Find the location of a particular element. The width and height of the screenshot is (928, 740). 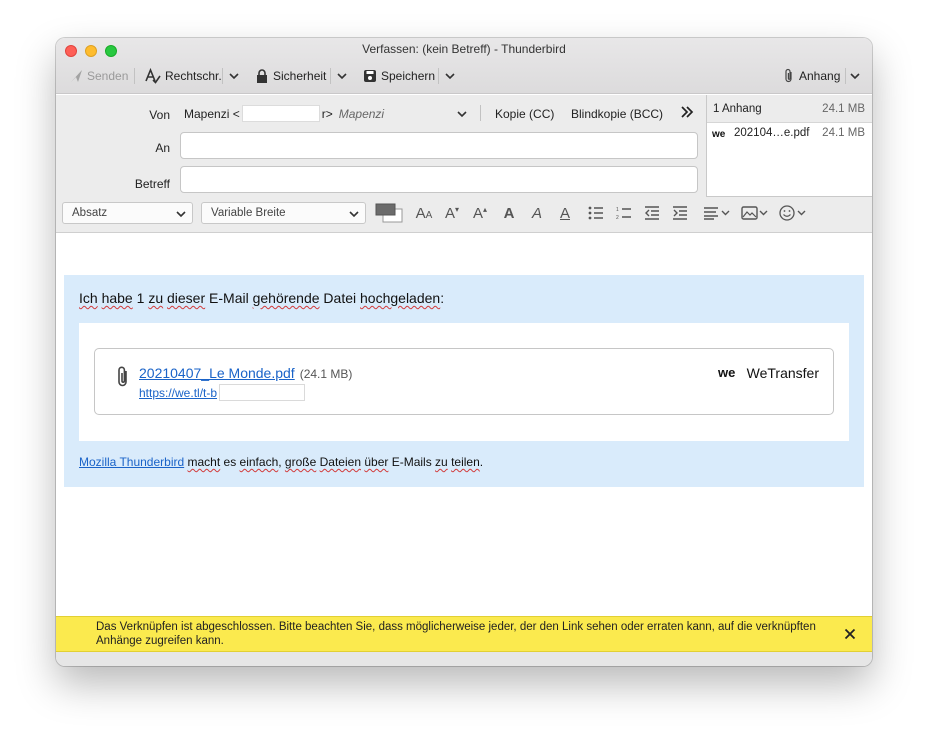

font-family-select: Variable Breite is located at coordinates (283, 213).